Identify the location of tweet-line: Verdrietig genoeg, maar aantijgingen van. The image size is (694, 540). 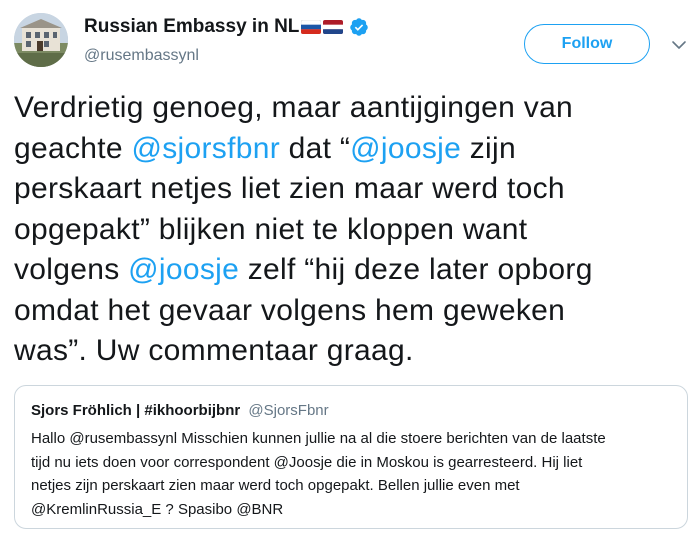
(294, 107).